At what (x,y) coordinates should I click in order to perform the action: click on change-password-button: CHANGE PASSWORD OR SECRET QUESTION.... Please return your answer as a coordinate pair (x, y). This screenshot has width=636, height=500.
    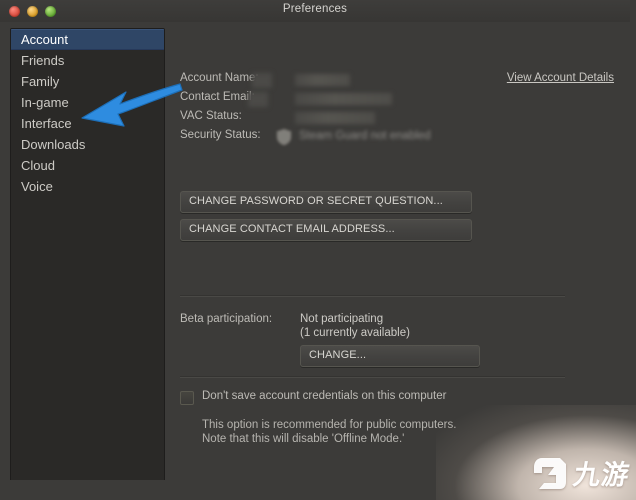
    Looking at the image, I should click on (326, 202).